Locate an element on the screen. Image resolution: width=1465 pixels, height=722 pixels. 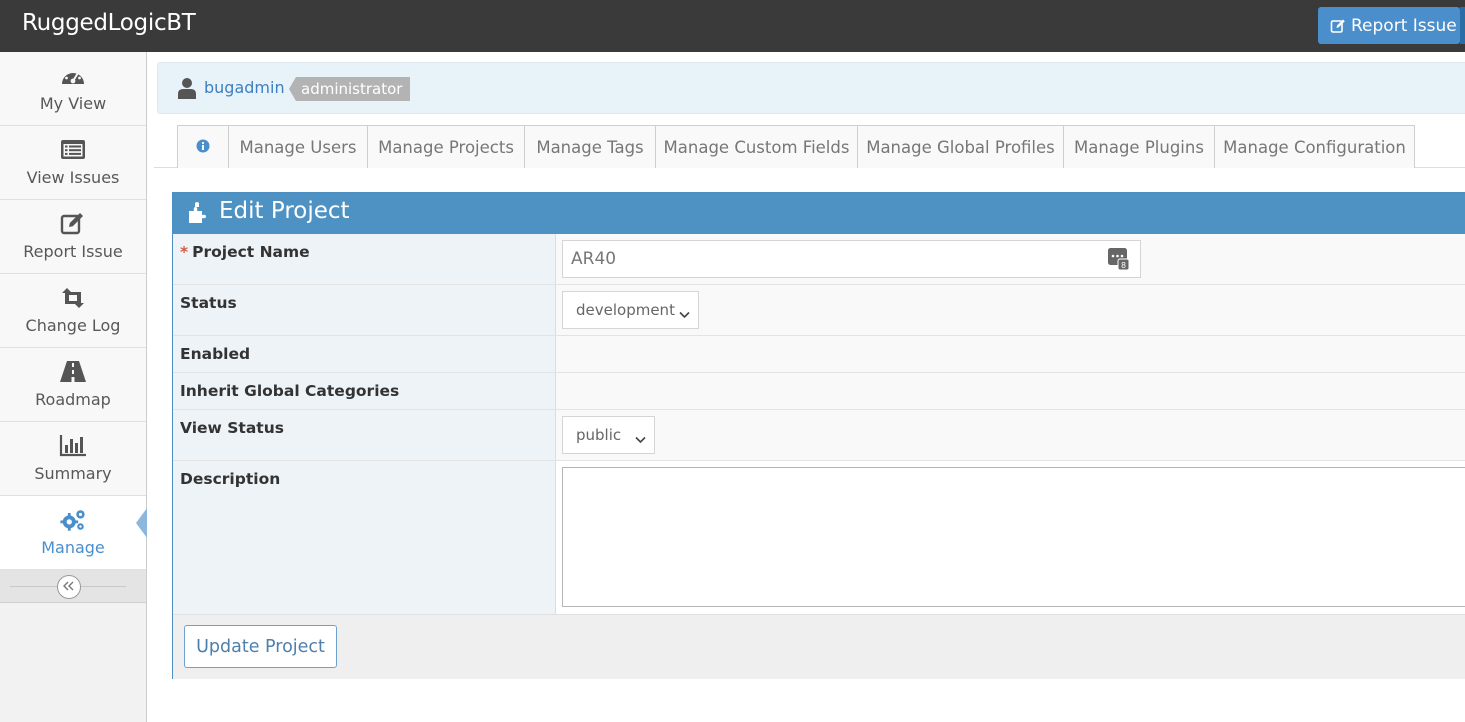
svg-text: 8 is located at coordinates (1123, 265).